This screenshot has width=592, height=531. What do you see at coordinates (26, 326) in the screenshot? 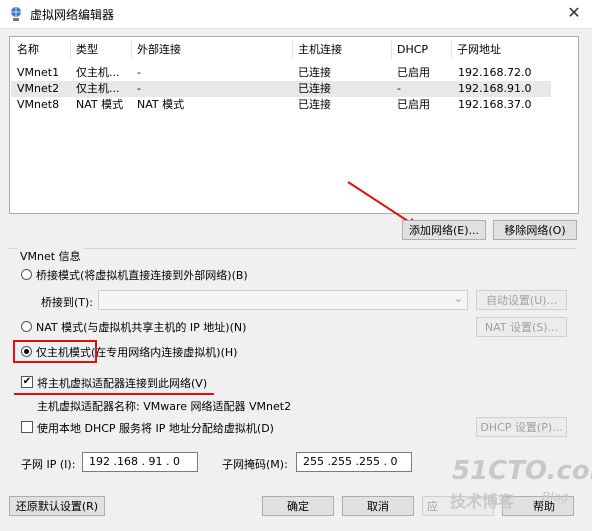
I see `nat-mode-radio` at bounding box center [26, 326].